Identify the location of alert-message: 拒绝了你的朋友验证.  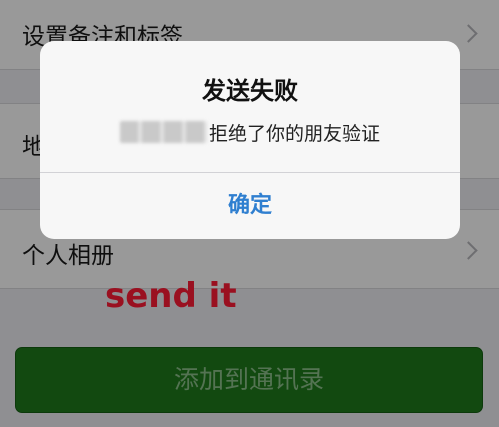
(250, 132).